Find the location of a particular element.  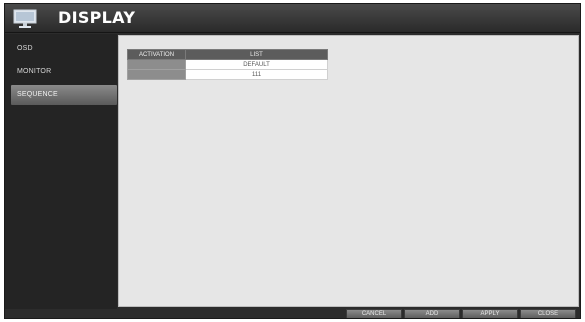

table-row: 111 is located at coordinates (227, 74).